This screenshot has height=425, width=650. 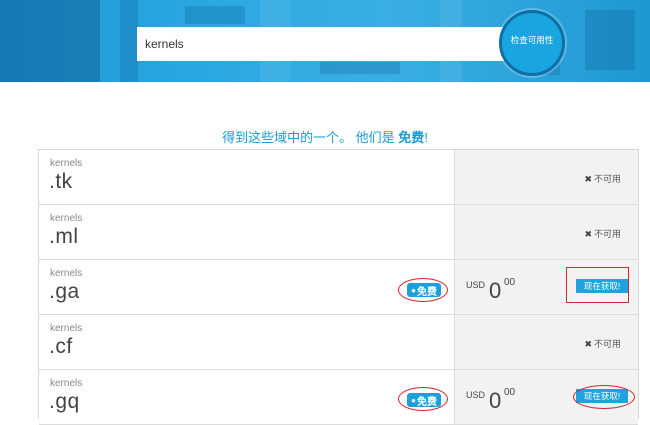 I want to click on check-availability-button: 检查可用性, so click(x=532, y=43).